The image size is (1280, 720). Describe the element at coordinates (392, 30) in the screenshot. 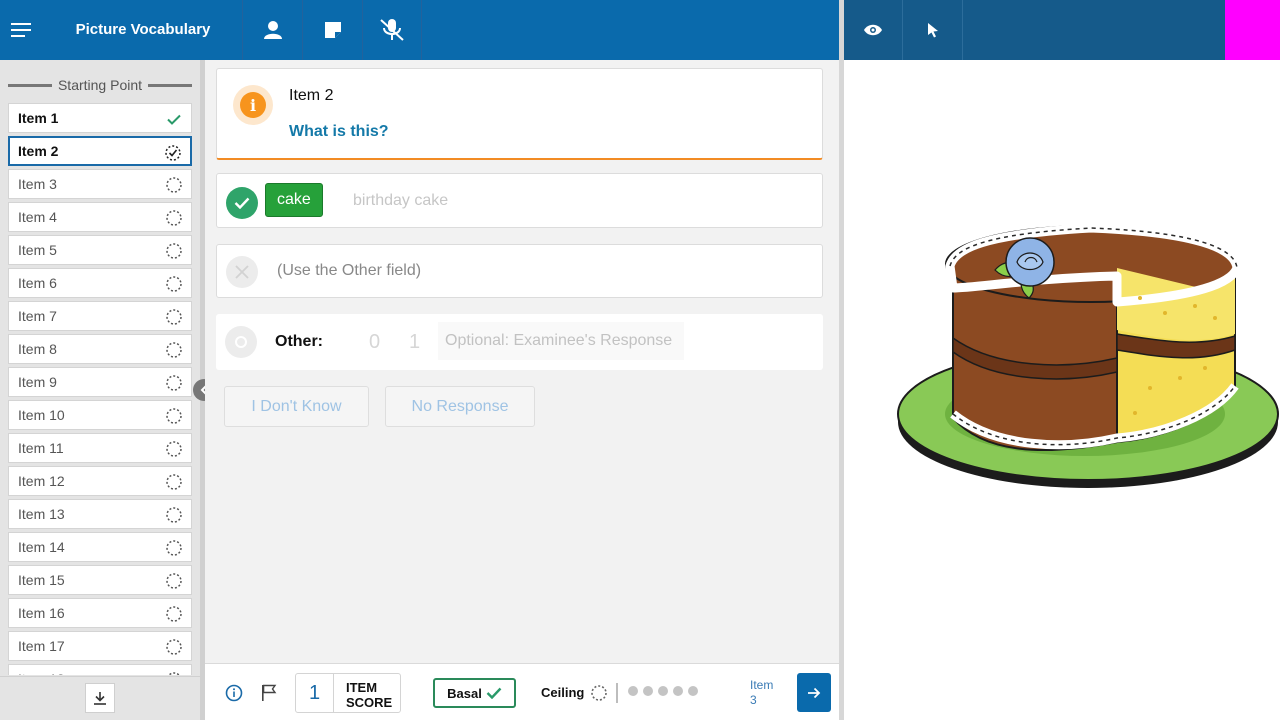

I see `mic-button` at that location.